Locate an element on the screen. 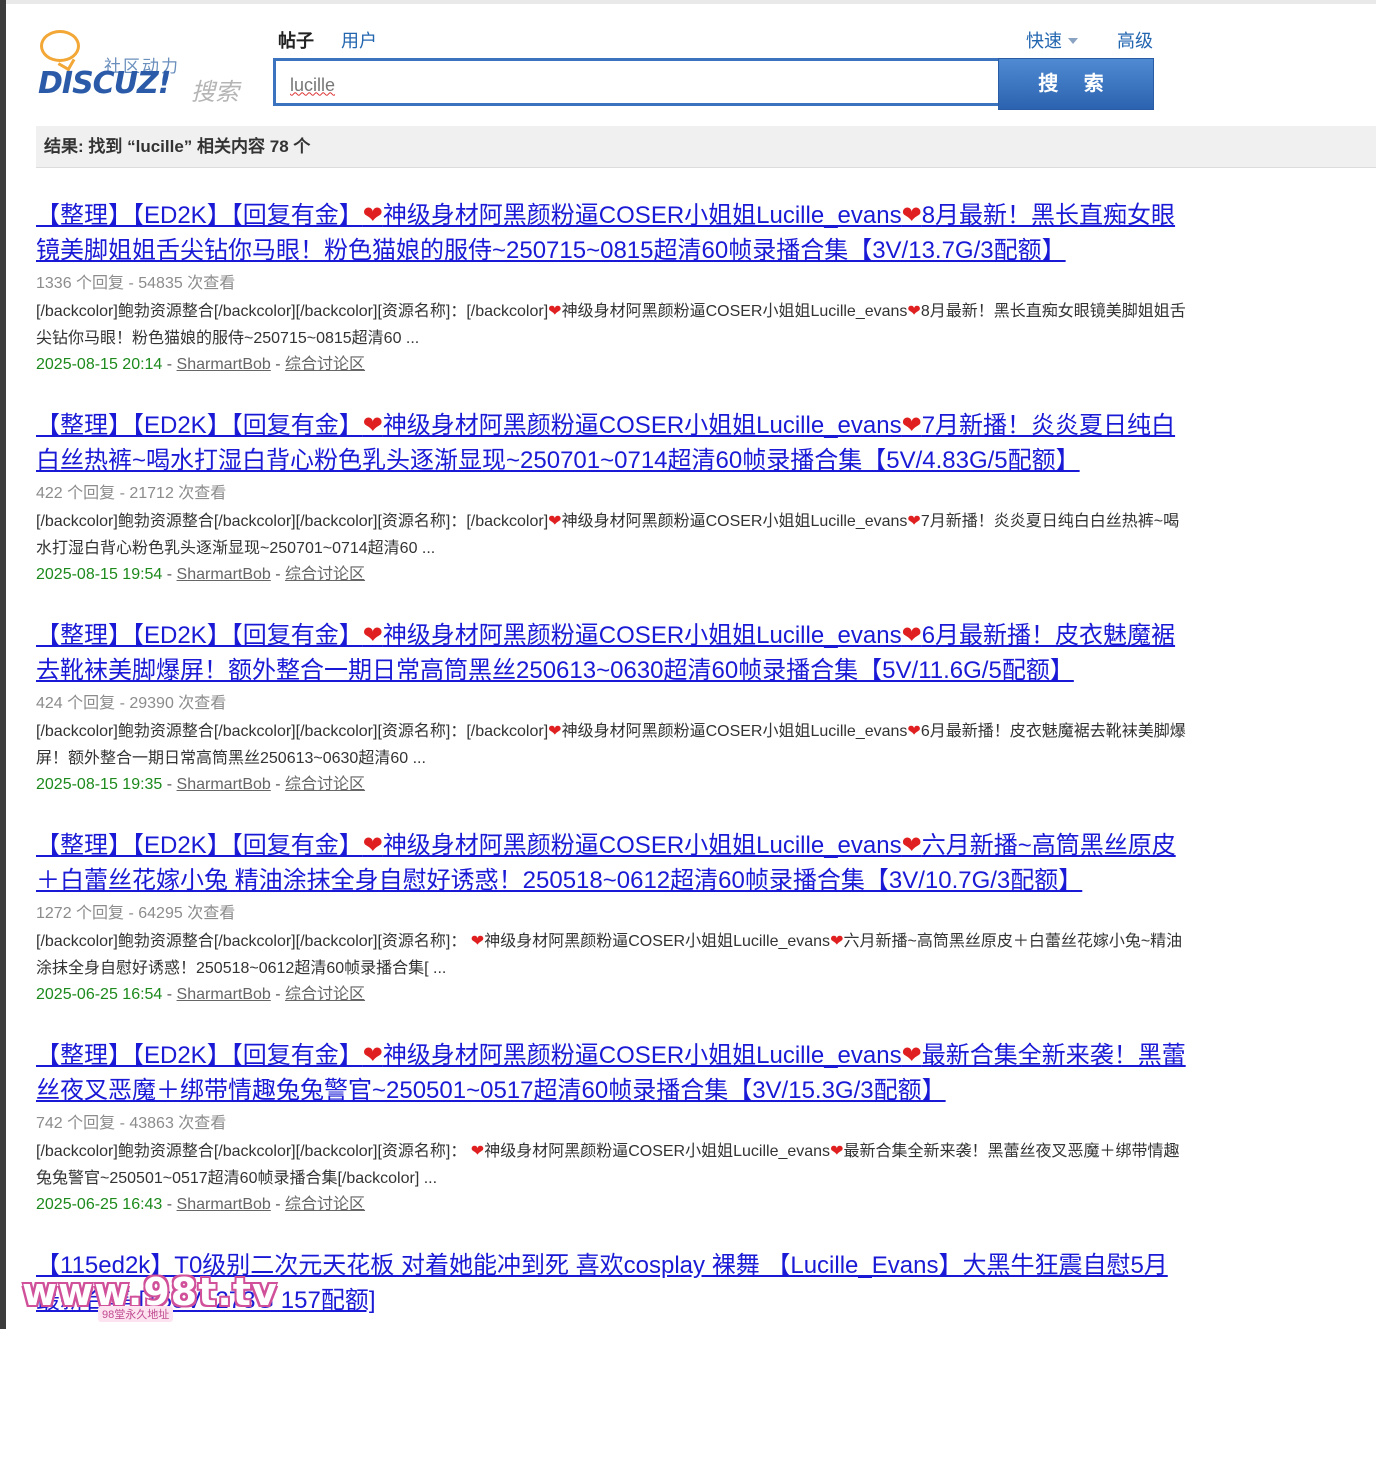  result-summary: 结果: 找到 “lucille” 相关内容 78 个 is located at coordinates (706, 147).